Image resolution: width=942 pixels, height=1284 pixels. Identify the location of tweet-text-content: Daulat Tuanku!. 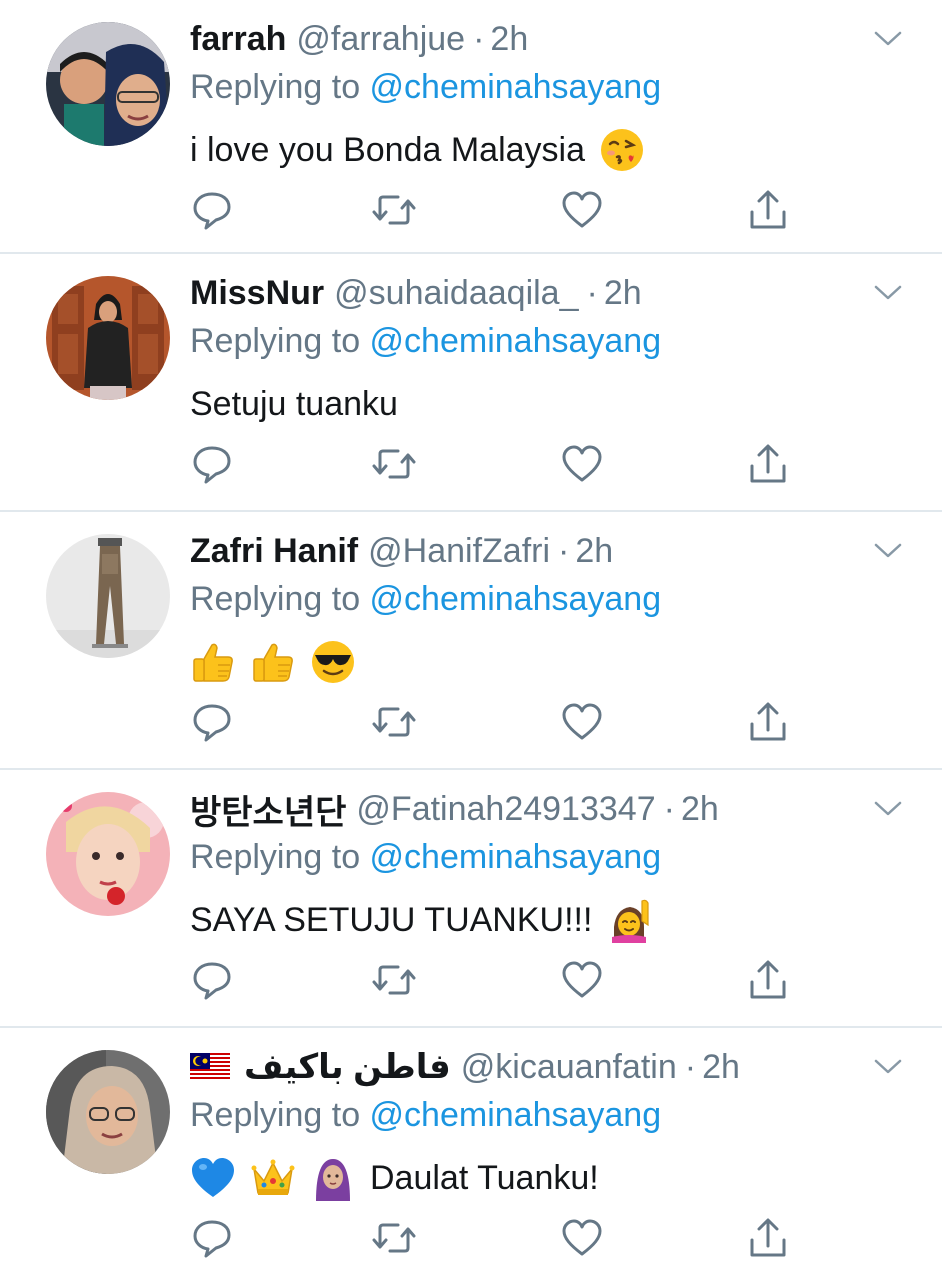
(484, 1177).